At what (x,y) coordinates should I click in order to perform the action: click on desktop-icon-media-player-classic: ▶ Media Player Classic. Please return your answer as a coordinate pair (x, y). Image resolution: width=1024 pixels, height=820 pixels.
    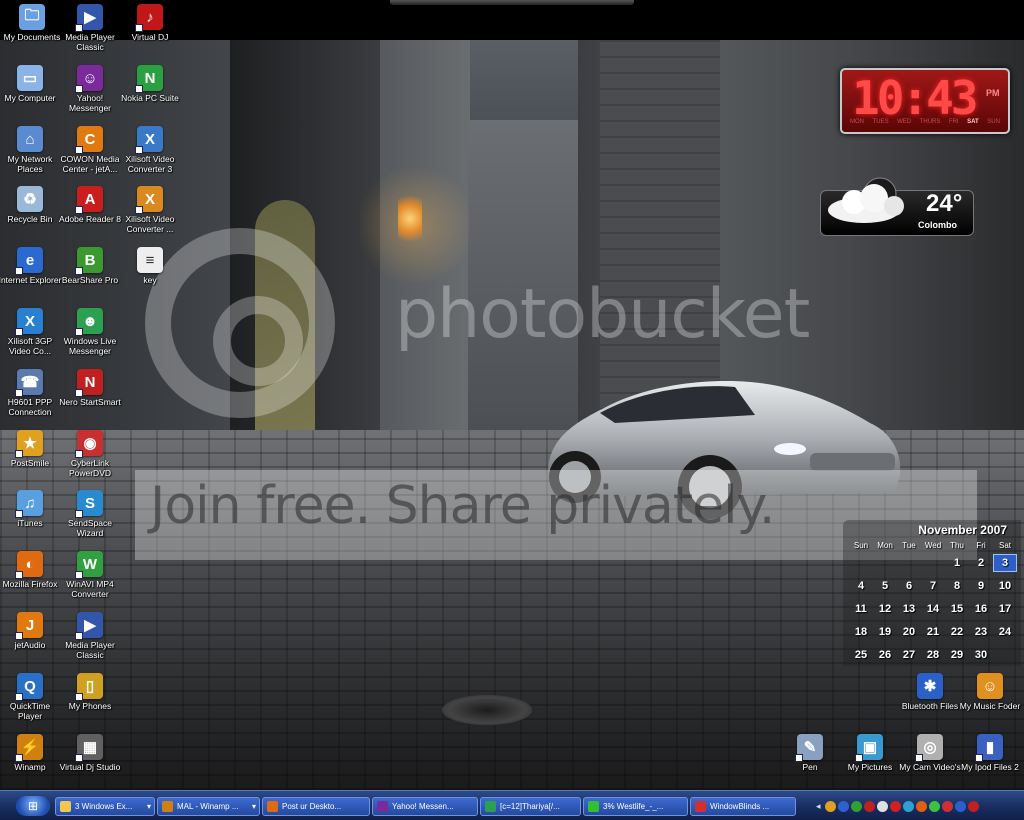
    Looking at the image, I should click on (90, 27).